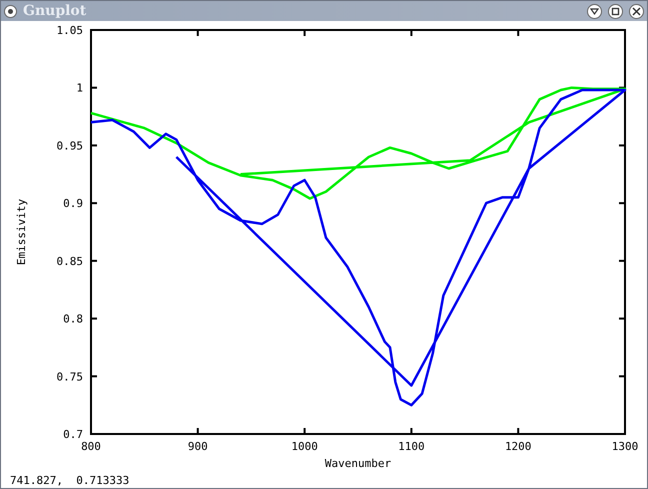  What do you see at coordinates (411, 446) in the screenshot?
I see `x-tick-label: 1100` at bounding box center [411, 446].